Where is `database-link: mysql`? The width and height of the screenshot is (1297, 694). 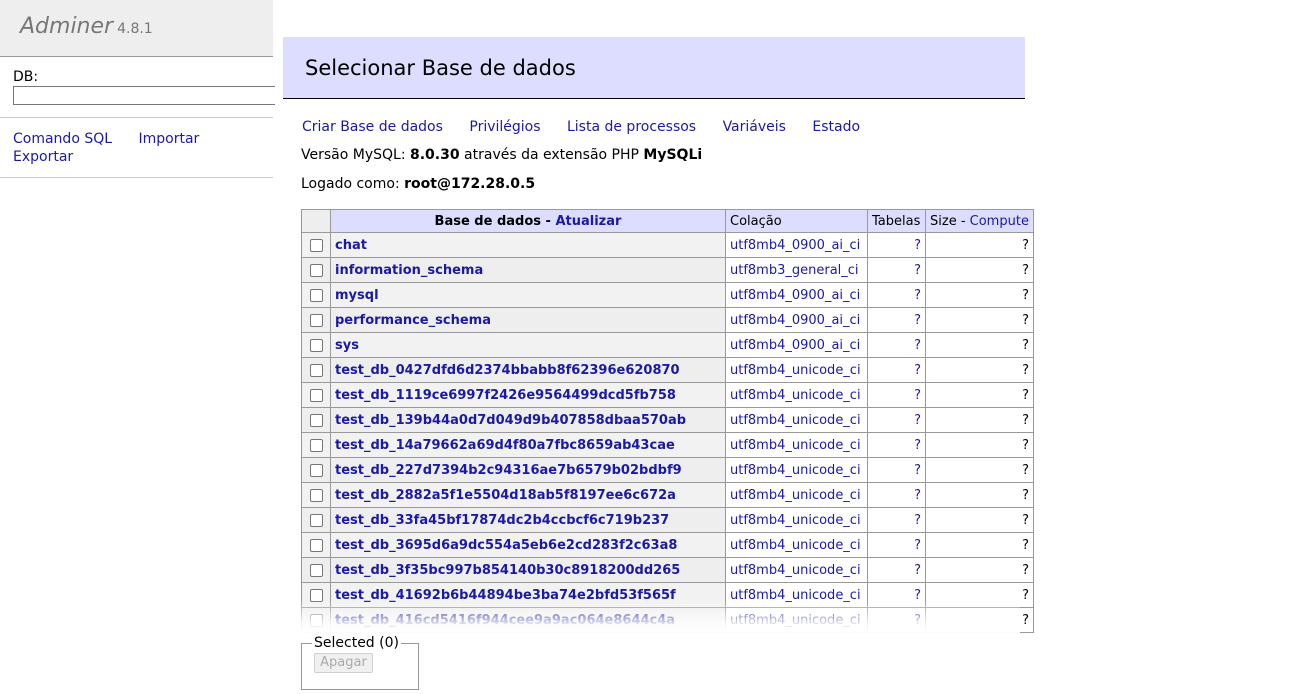 database-link: mysql is located at coordinates (357, 295).